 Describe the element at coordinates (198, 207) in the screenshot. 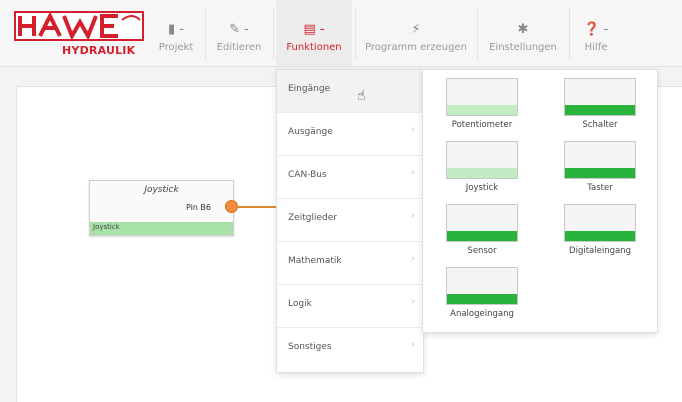

I see `node-pin-label: Pin B6` at that location.